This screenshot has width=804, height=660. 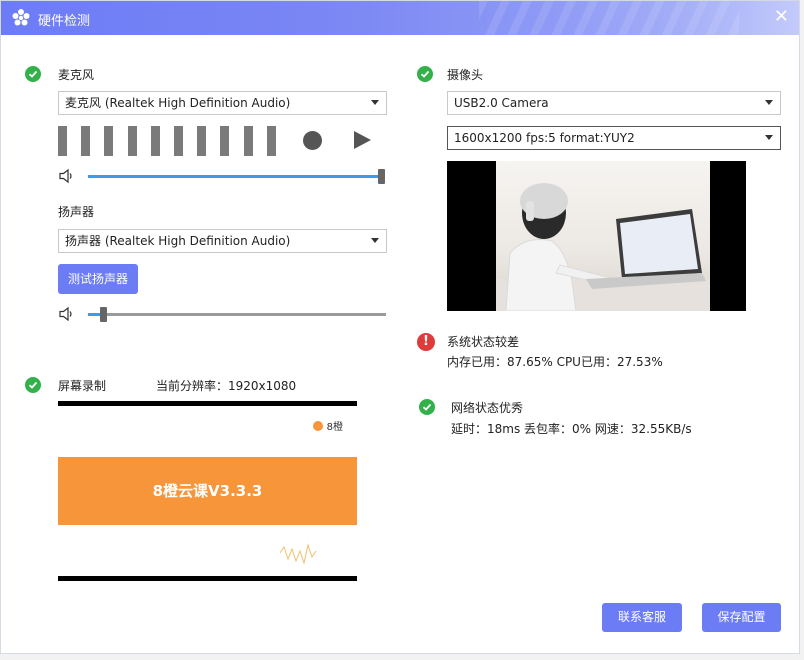 I want to click on record-button, so click(x=312, y=140).